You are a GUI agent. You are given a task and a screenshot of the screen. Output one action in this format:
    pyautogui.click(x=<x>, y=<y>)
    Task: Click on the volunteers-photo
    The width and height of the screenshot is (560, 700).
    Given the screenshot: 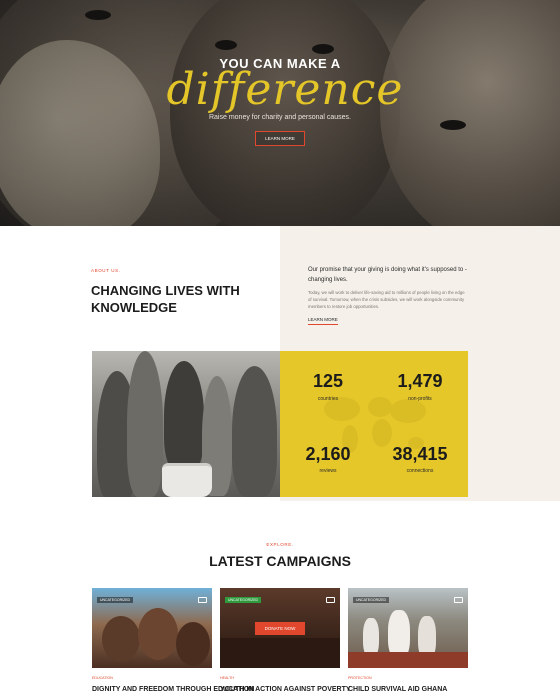 What is the action you would take?
    pyautogui.click(x=186, y=424)
    